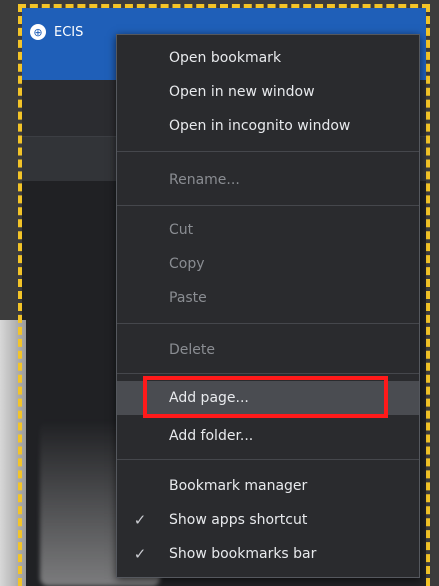 The image size is (439, 586). I want to click on menu-item-show-apps-shortcut: ✓ Show apps shortcut, so click(268, 520).